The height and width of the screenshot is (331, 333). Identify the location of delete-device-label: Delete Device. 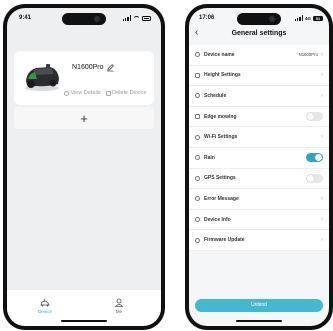
(129, 93).